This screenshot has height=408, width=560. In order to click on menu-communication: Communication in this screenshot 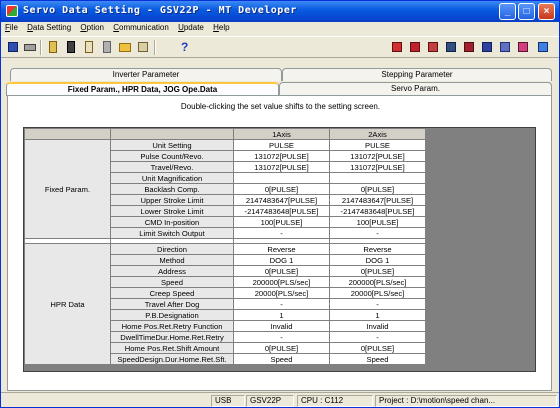, I will do `click(140, 27)`.